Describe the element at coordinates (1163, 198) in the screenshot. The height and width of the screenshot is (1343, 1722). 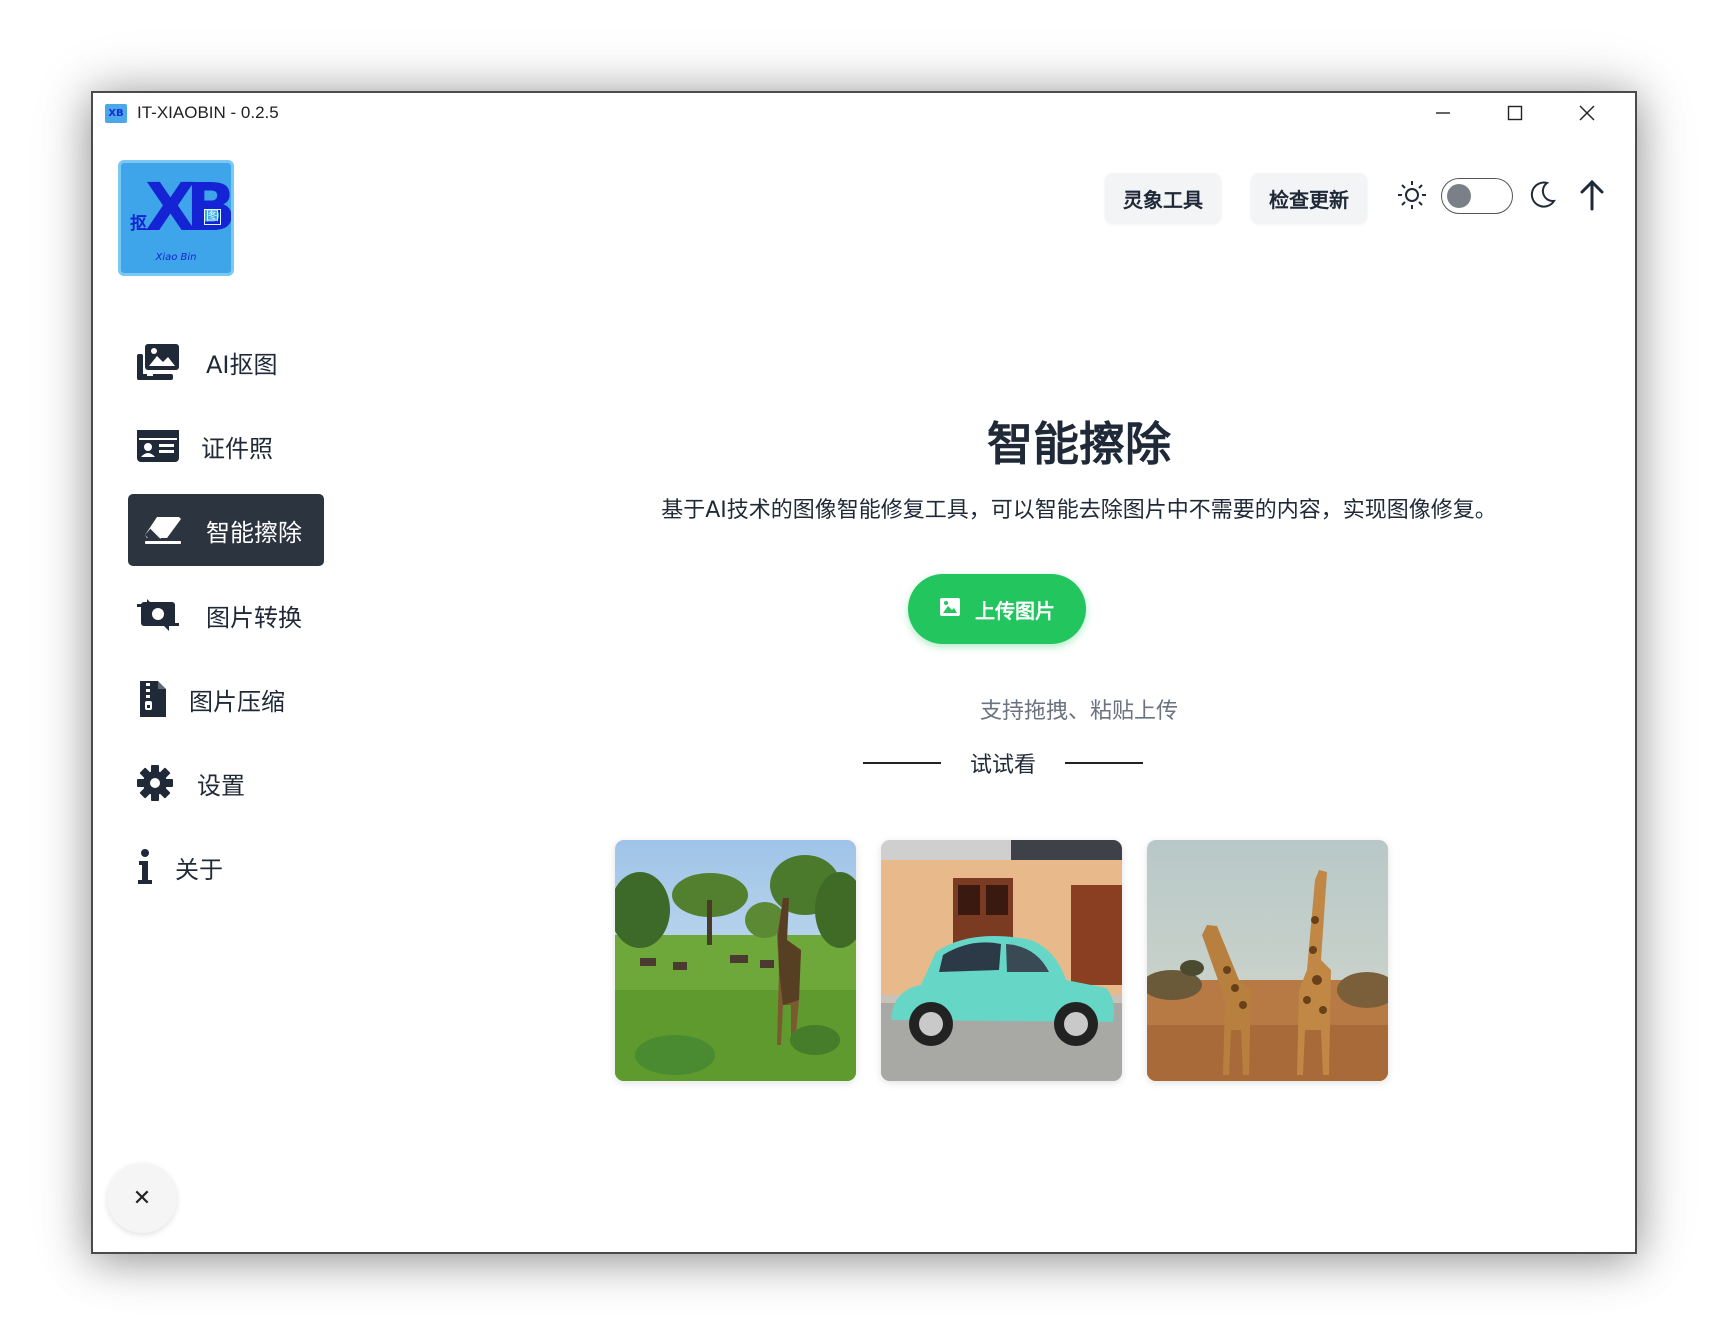
I see `lingxiang-tools-button: 灵象工具` at that location.